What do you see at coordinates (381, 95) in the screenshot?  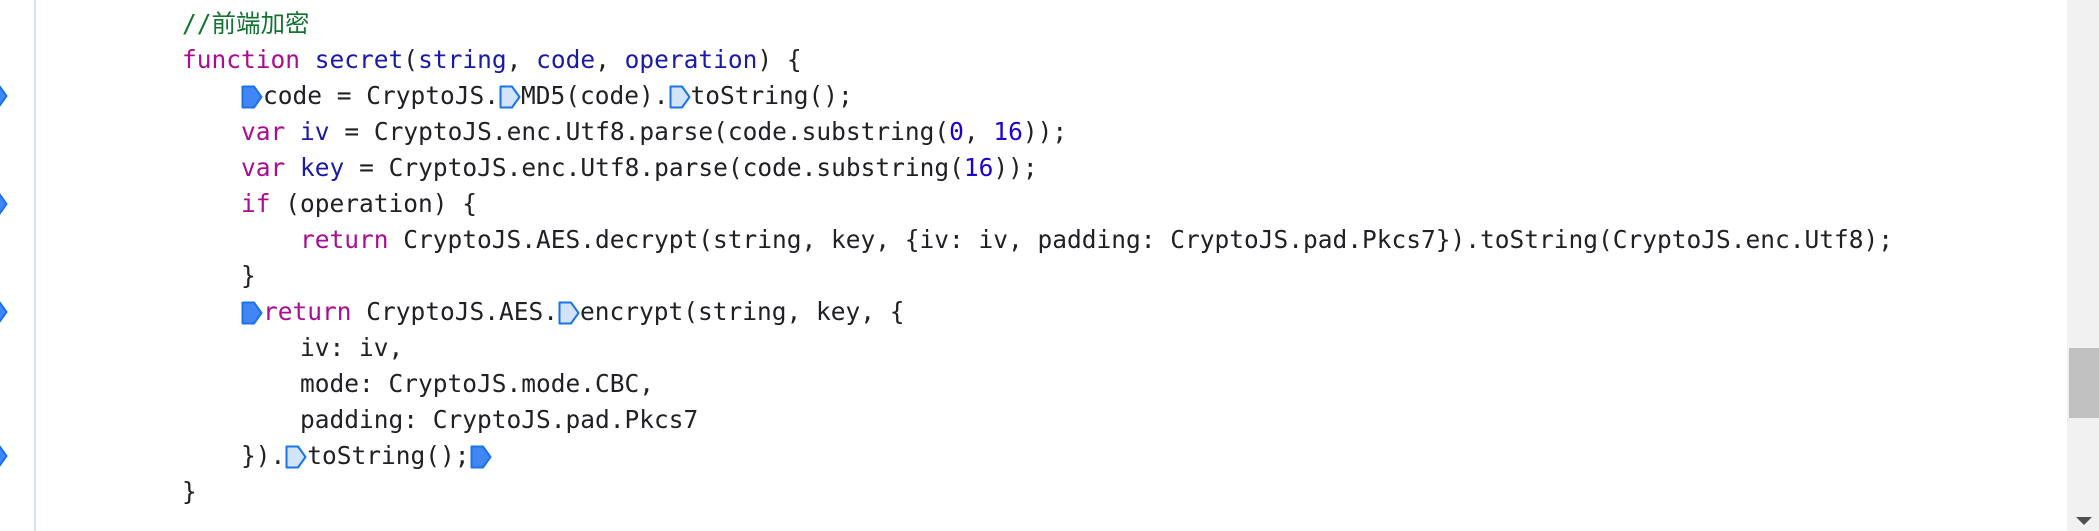 I see `token-plain: code = CryptoJS.` at bounding box center [381, 95].